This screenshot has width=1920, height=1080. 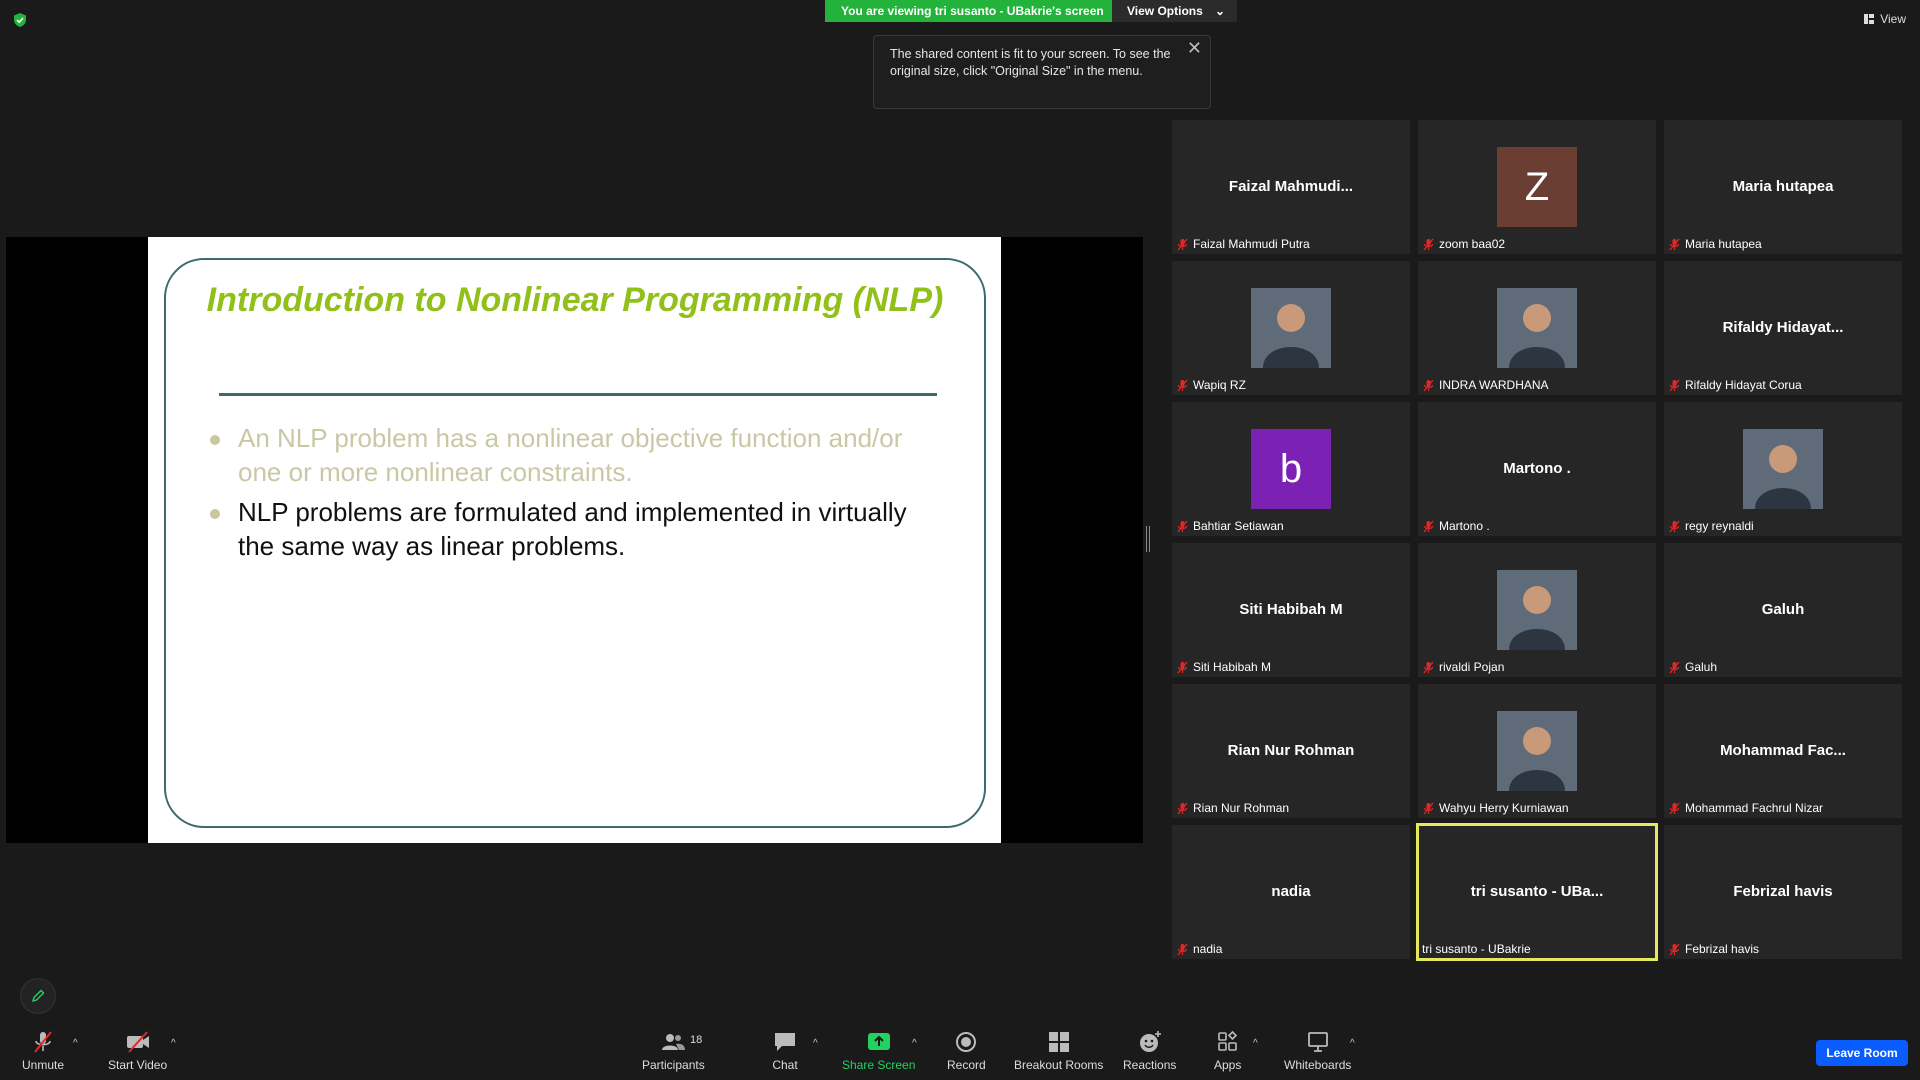 I want to click on whiteboard-icon, so click(x=1317, y=1042).